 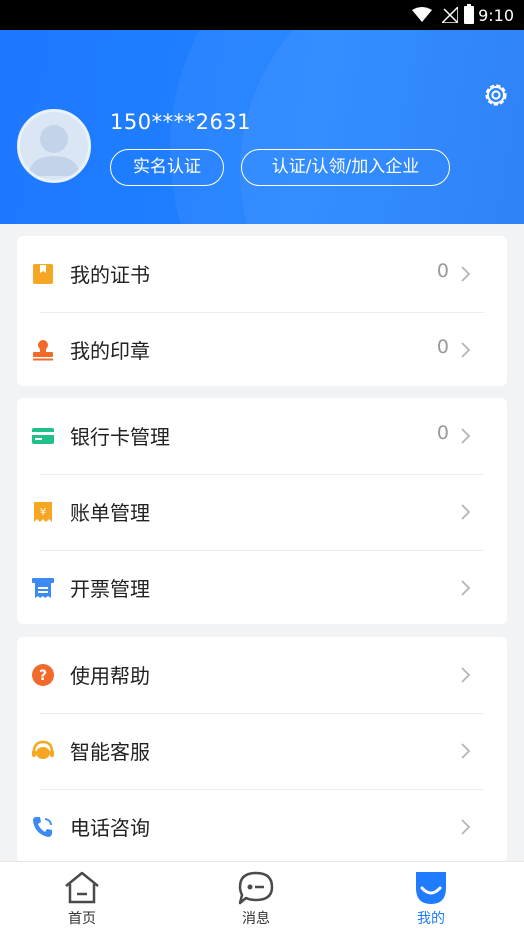 What do you see at coordinates (82, 919) in the screenshot?
I see `tab-label: 首页` at bounding box center [82, 919].